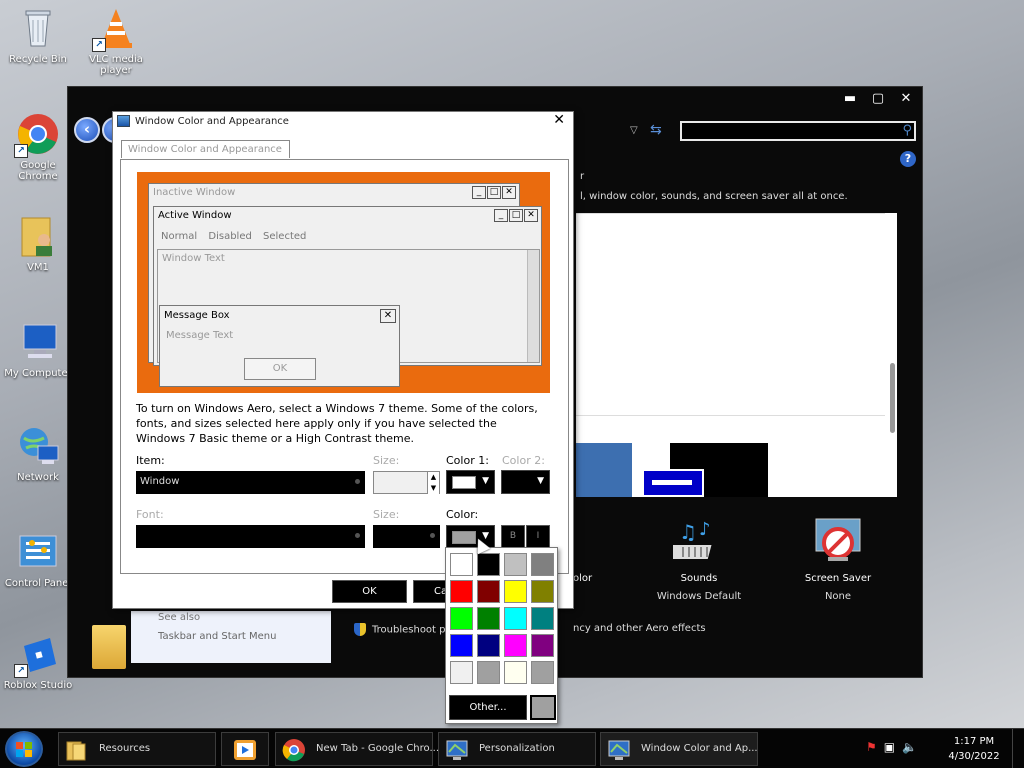 This screenshot has height=768, width=1024. Describe the element at coordinates (464, 482) in the screenshot. I see `color1-swatch` at that location.